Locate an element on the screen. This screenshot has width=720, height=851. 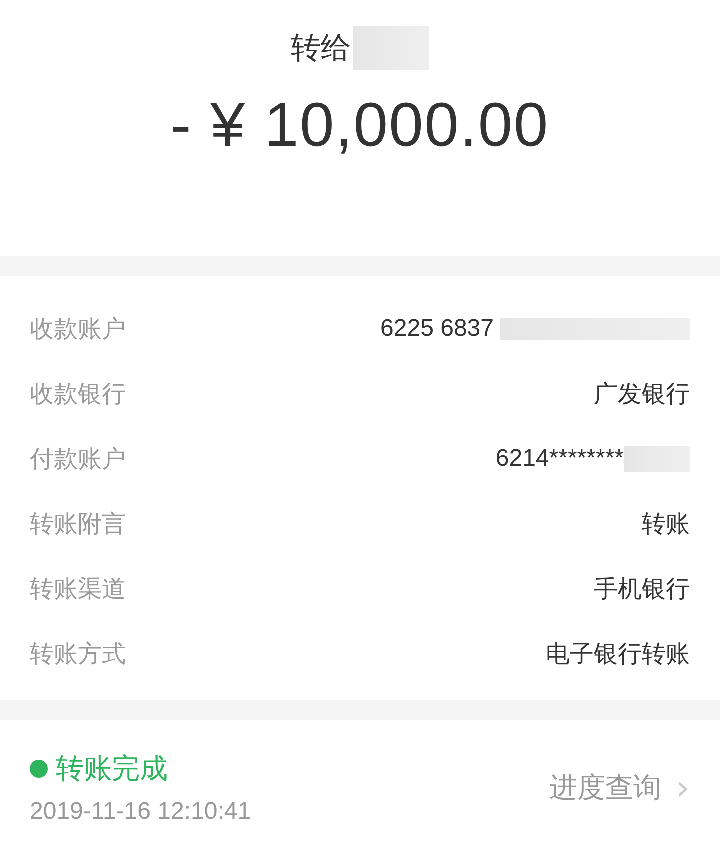
timestamp: 2019-11-16 12:10:41 is located at coordinates (141, 812).